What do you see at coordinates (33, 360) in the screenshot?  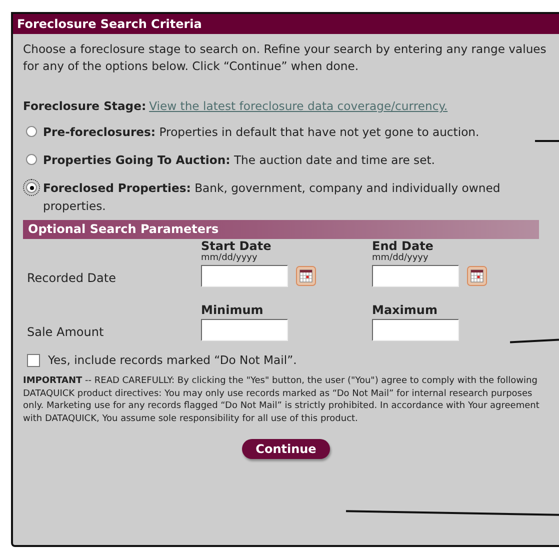 I see `checkbox` at bounding box center [33, 360].